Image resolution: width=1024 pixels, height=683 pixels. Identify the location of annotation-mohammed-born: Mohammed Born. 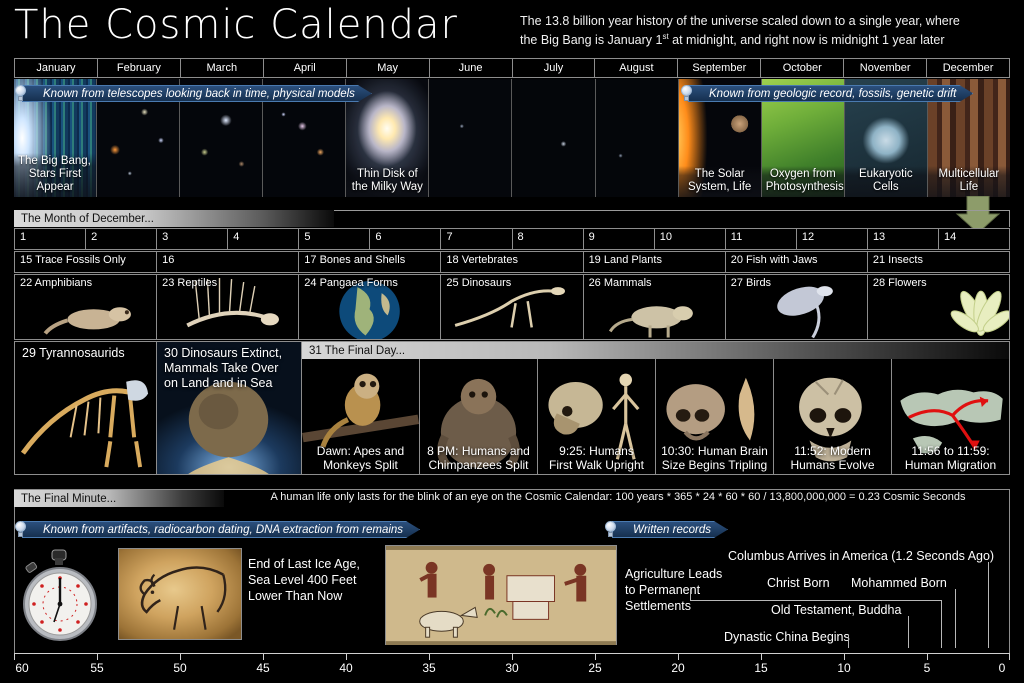
(899, 583).